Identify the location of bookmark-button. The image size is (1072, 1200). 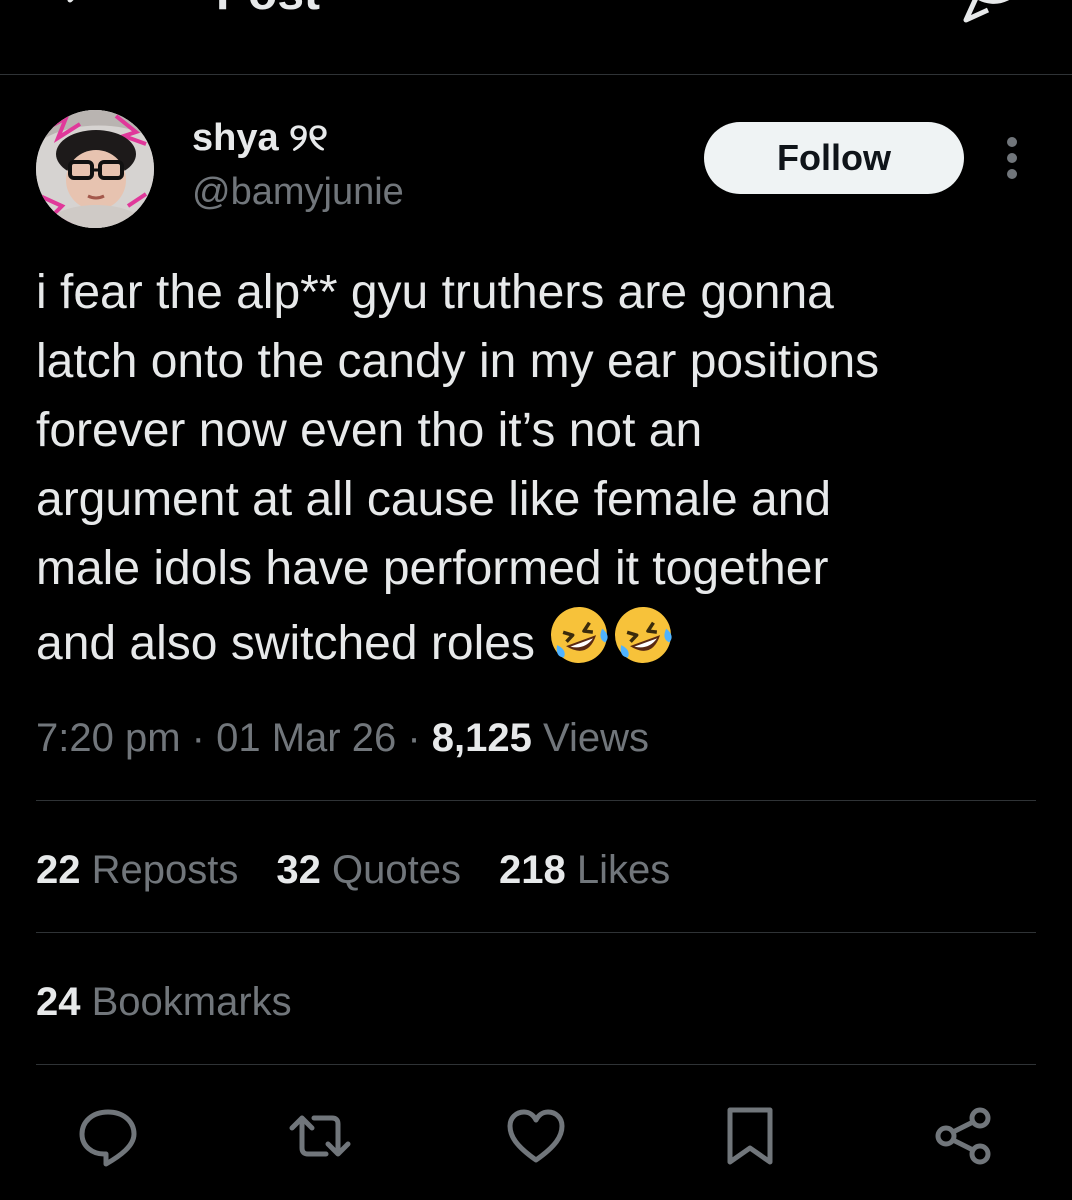
(750, 1136).